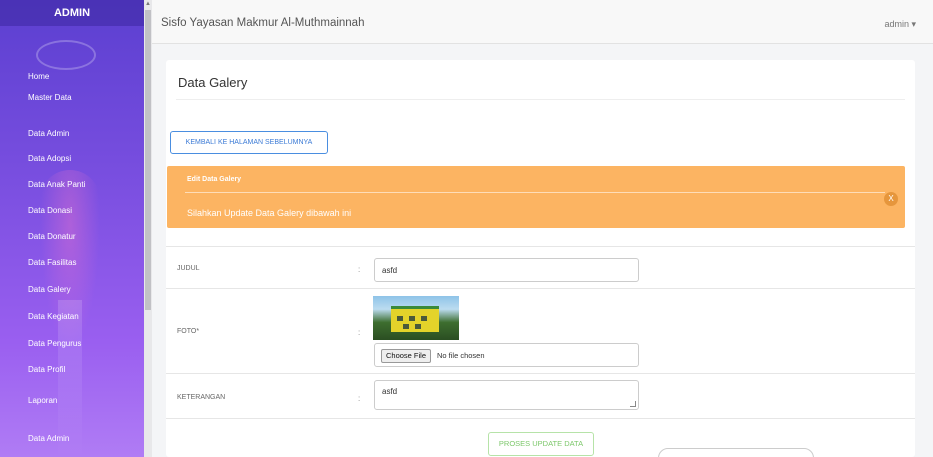 This screenshot has height=457, width=933. Describe the element at coordinates (53, 316) in the screenshot. I see `sidebar-item-data-kegiatan: Data Kegiatan` at that location.